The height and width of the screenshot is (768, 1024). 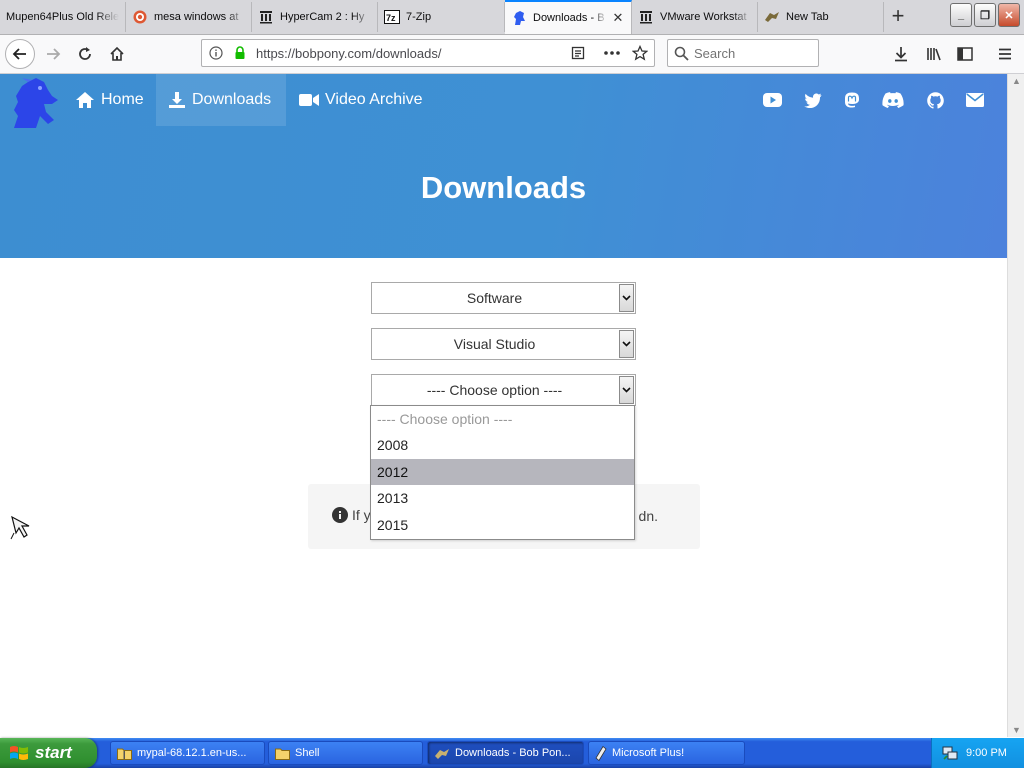 What do you see at coordinates (53, 752) in the screenshot?
I see `start-label: start` at bounding box center [53, 752].